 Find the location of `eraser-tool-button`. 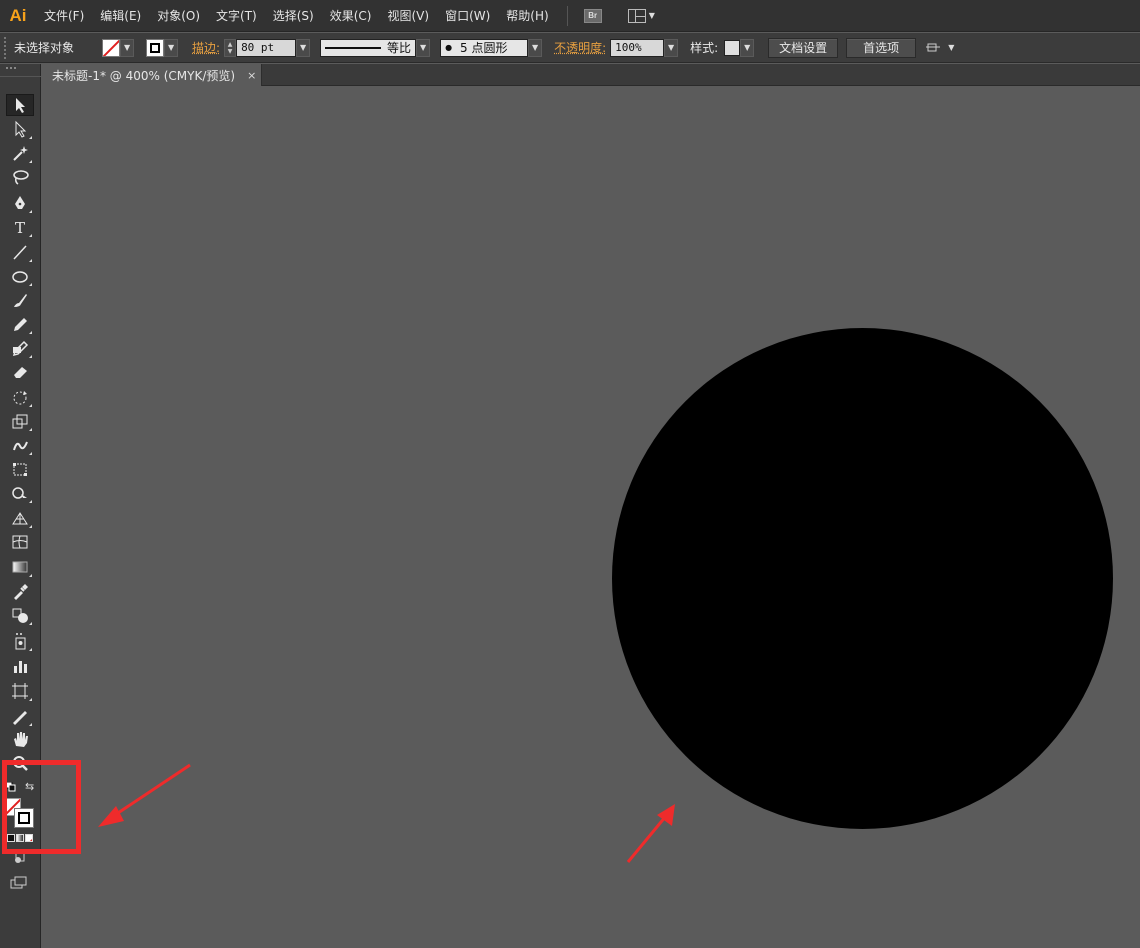

eraser-tool-button is located at coordinates (20, 371).